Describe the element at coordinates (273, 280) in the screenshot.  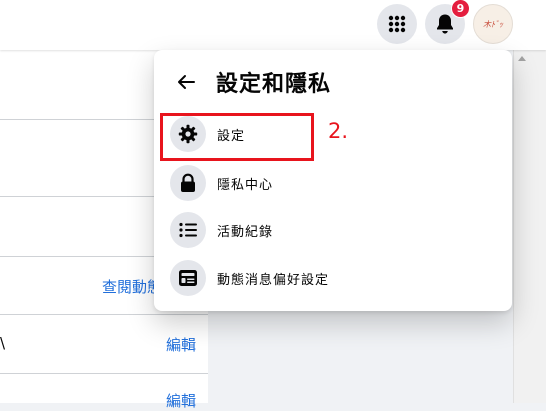
I see `menu-item-label: 動態消息偏好設定` at that location.